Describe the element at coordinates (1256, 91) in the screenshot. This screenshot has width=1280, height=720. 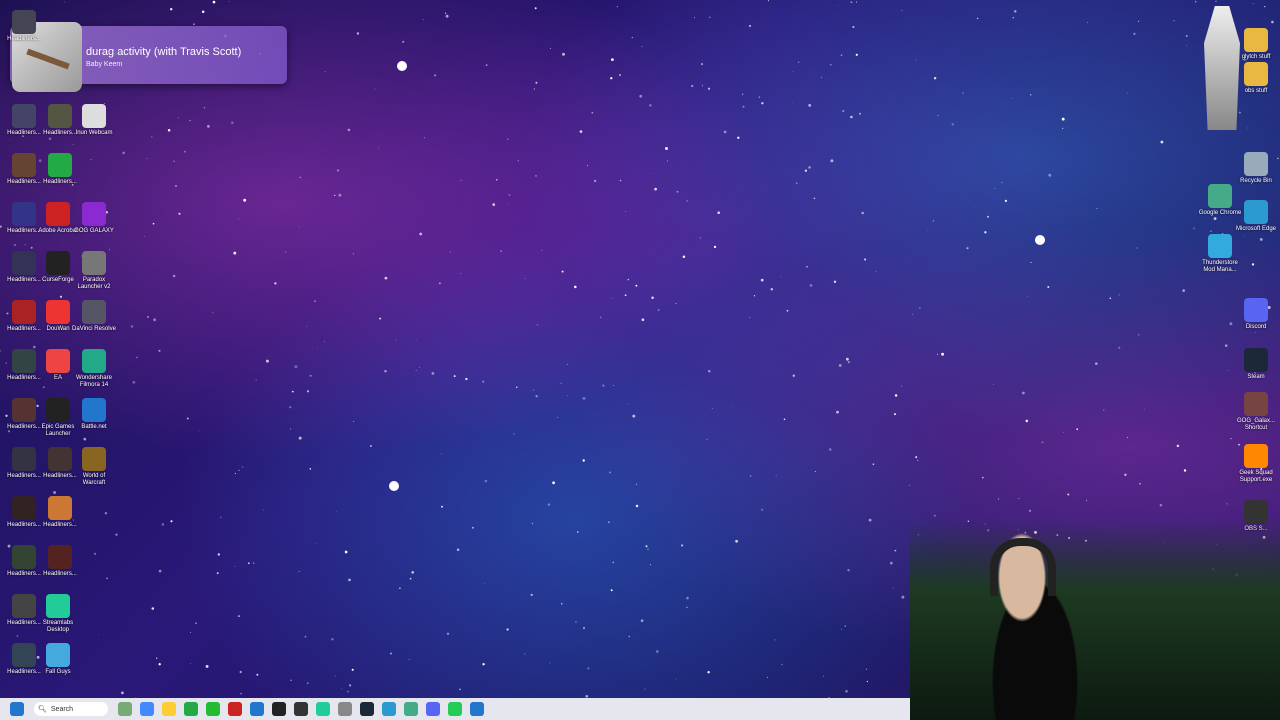
I see `desktop-icon-label: obs stuff` at that location.